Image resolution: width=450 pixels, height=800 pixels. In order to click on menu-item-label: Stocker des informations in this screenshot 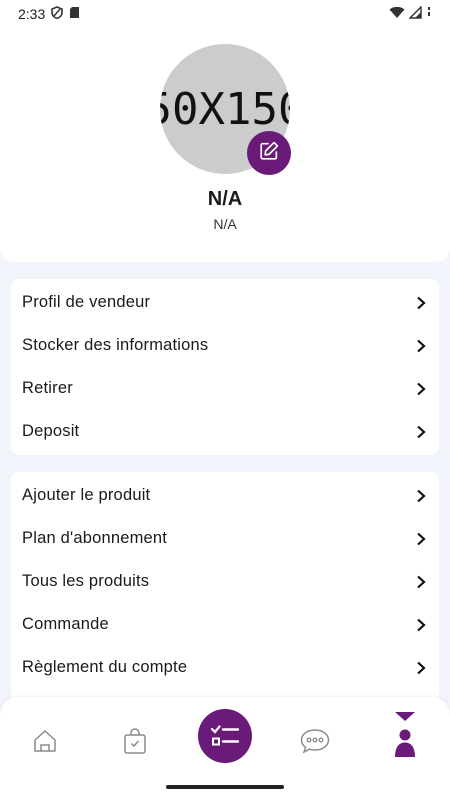, I will do `click(115, 345)`.